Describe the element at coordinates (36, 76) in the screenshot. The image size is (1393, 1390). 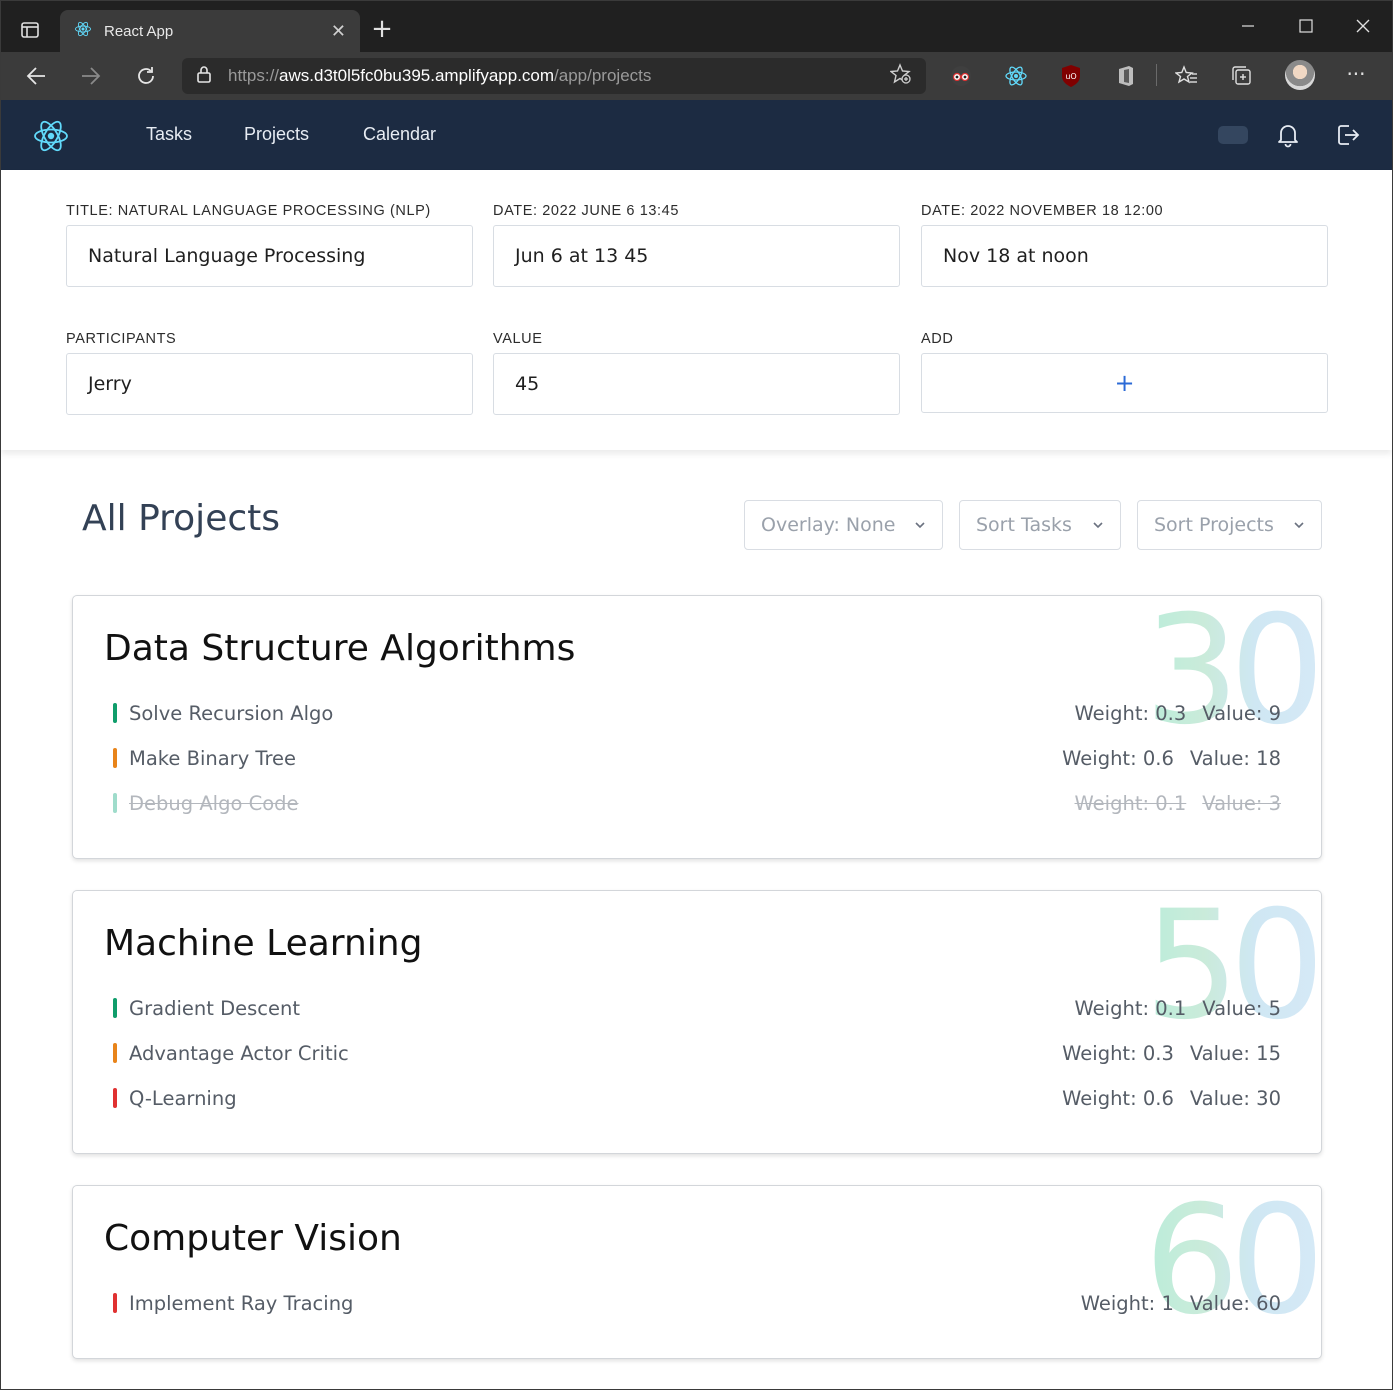
I see `back-icon` at that location.